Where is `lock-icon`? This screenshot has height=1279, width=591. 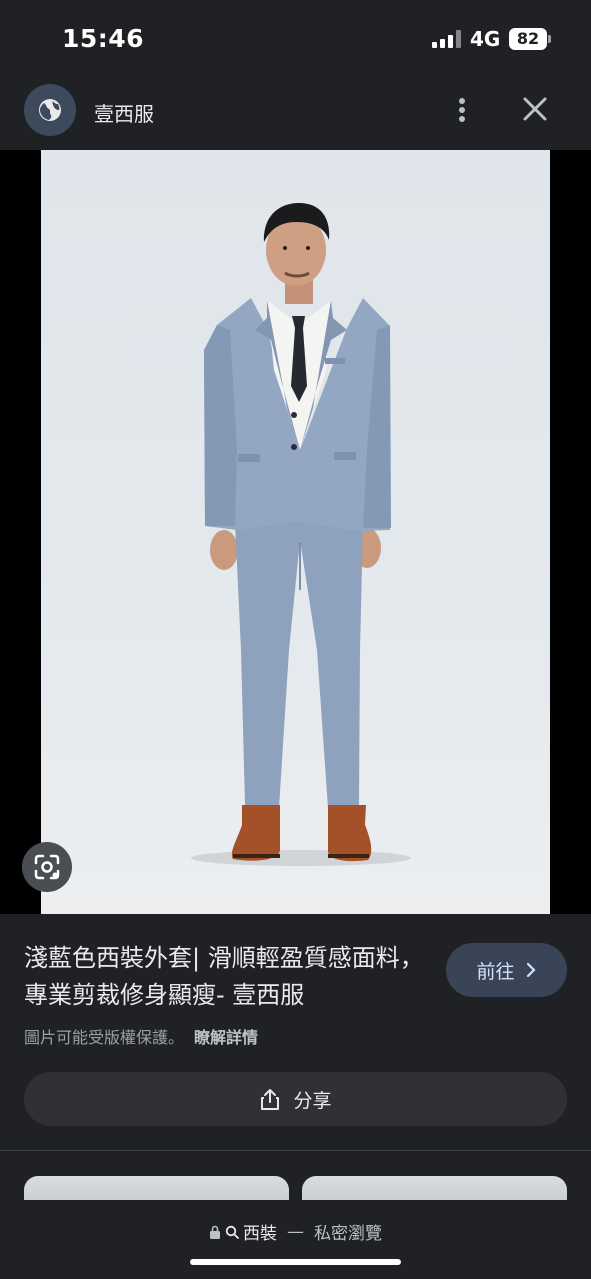
lock-icon is located at coordinates (215, 1232).